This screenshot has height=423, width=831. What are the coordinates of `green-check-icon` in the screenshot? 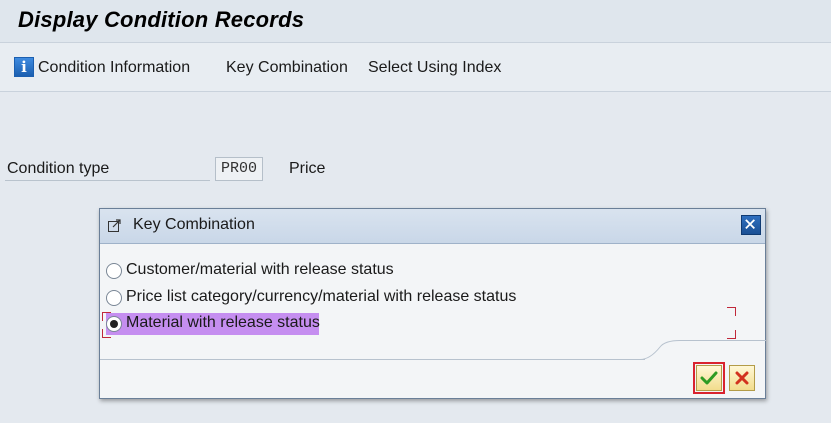 It's located at (709, 378).